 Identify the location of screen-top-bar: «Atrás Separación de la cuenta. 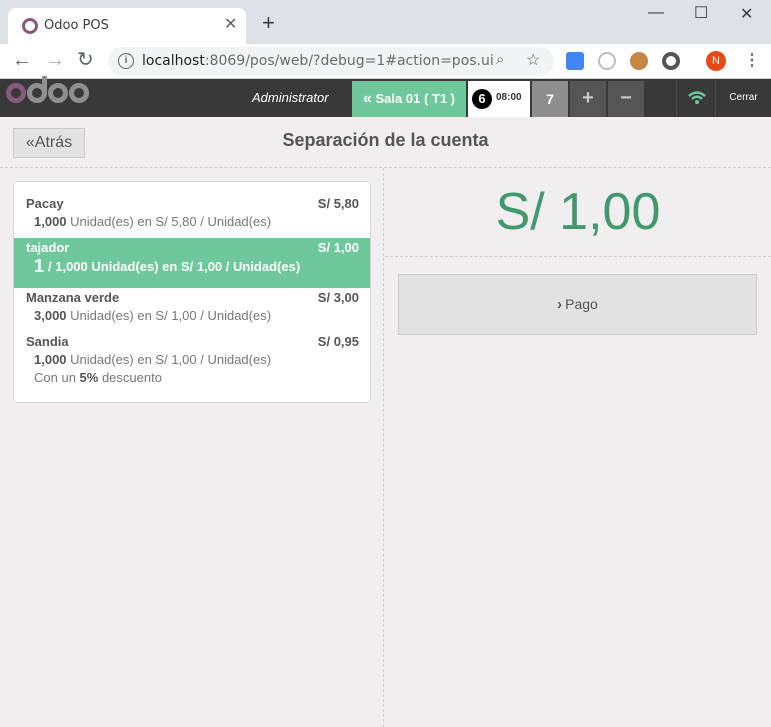
(385, 142).